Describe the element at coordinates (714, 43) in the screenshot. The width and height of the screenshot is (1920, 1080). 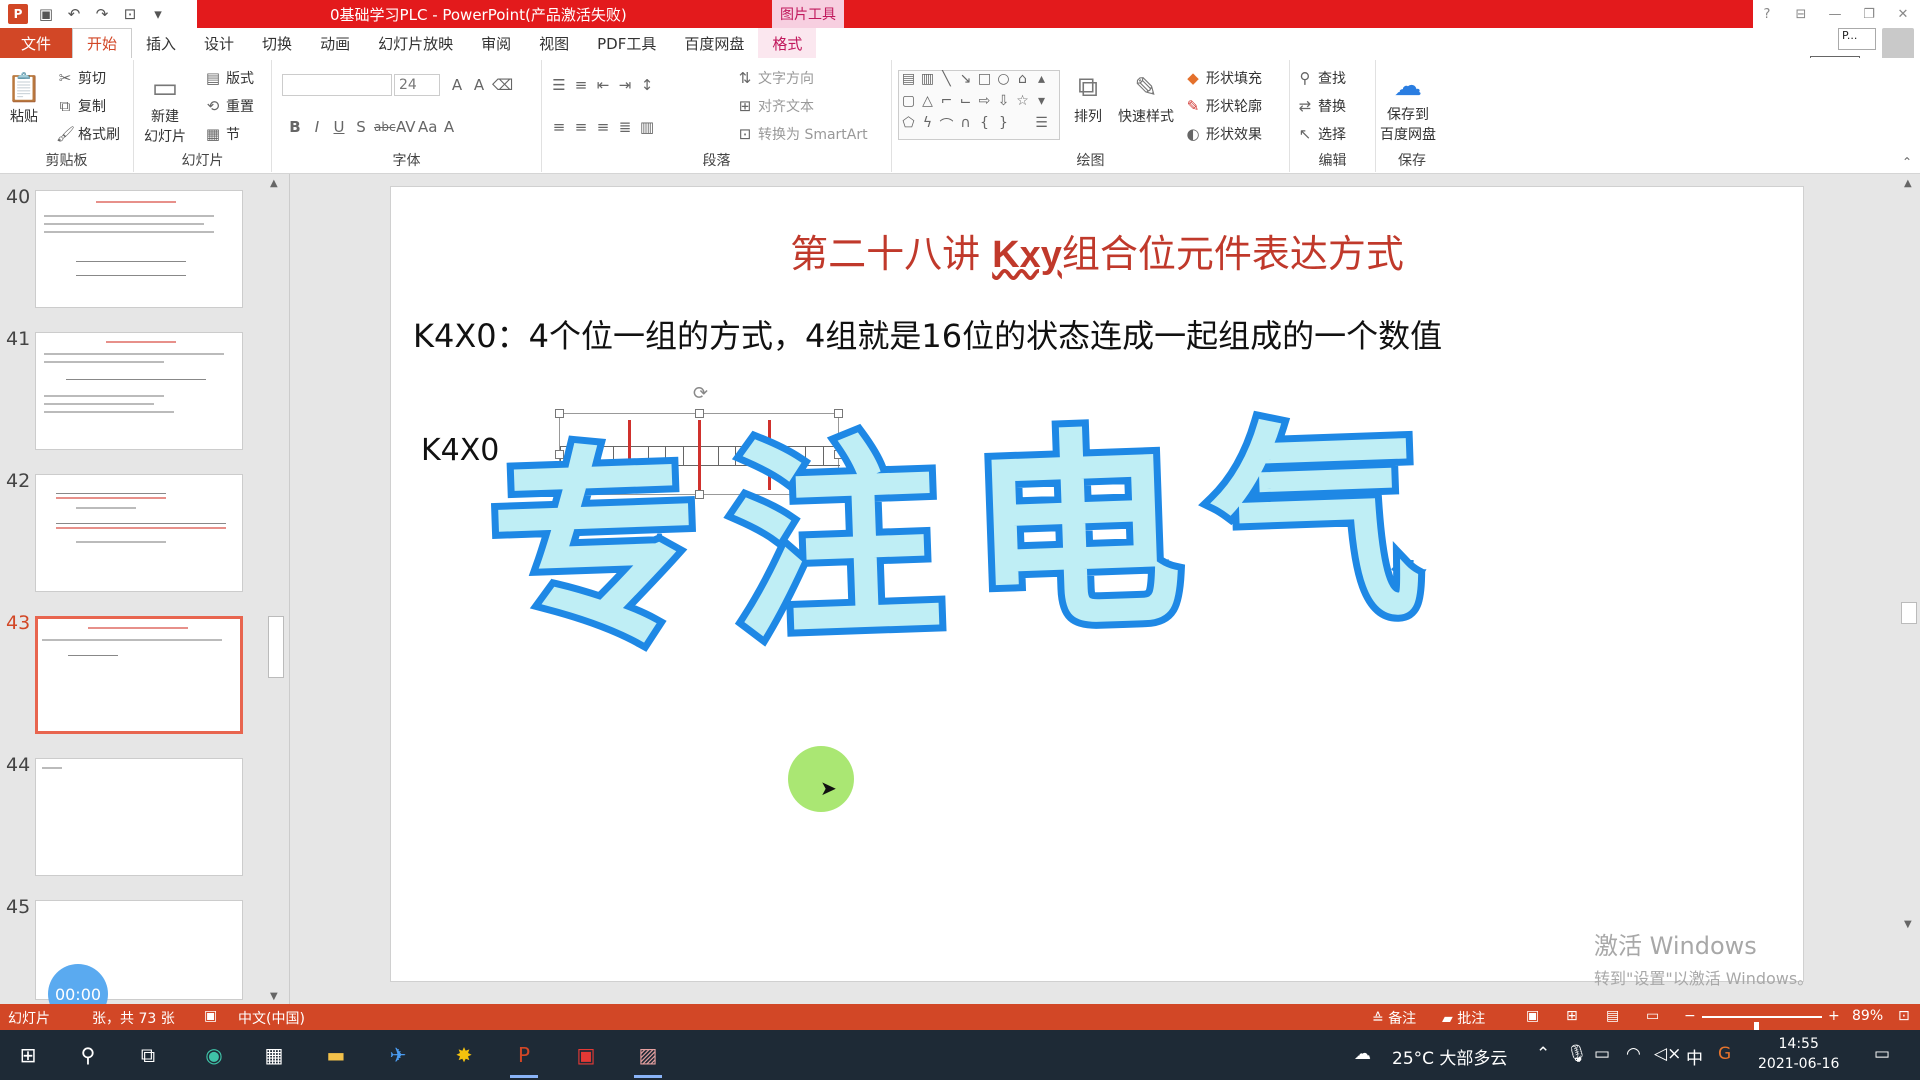
I see `tab-baidu-netdisk: 百度网盘` at that location.